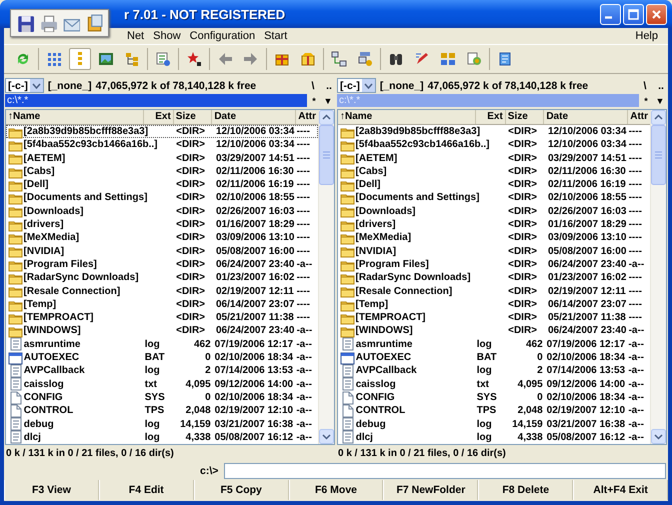 This screenshot has height=505, width=672. Describe the element at coordinates (646, 36) in the screenshot. I see `menu-item: Help` at that location.